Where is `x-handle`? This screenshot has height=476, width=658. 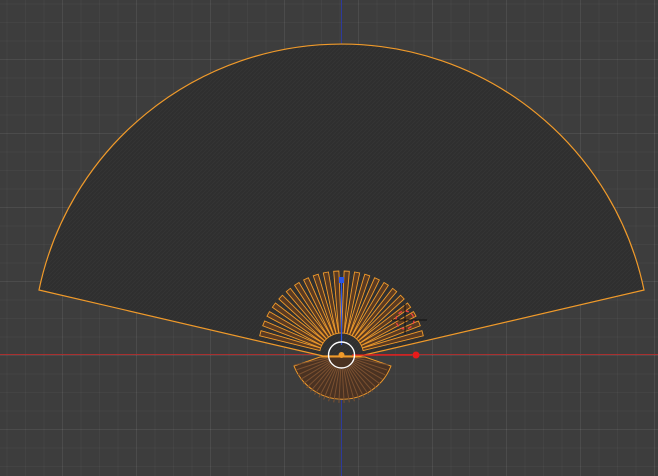 x-handle is located at coordinates (416, 355).